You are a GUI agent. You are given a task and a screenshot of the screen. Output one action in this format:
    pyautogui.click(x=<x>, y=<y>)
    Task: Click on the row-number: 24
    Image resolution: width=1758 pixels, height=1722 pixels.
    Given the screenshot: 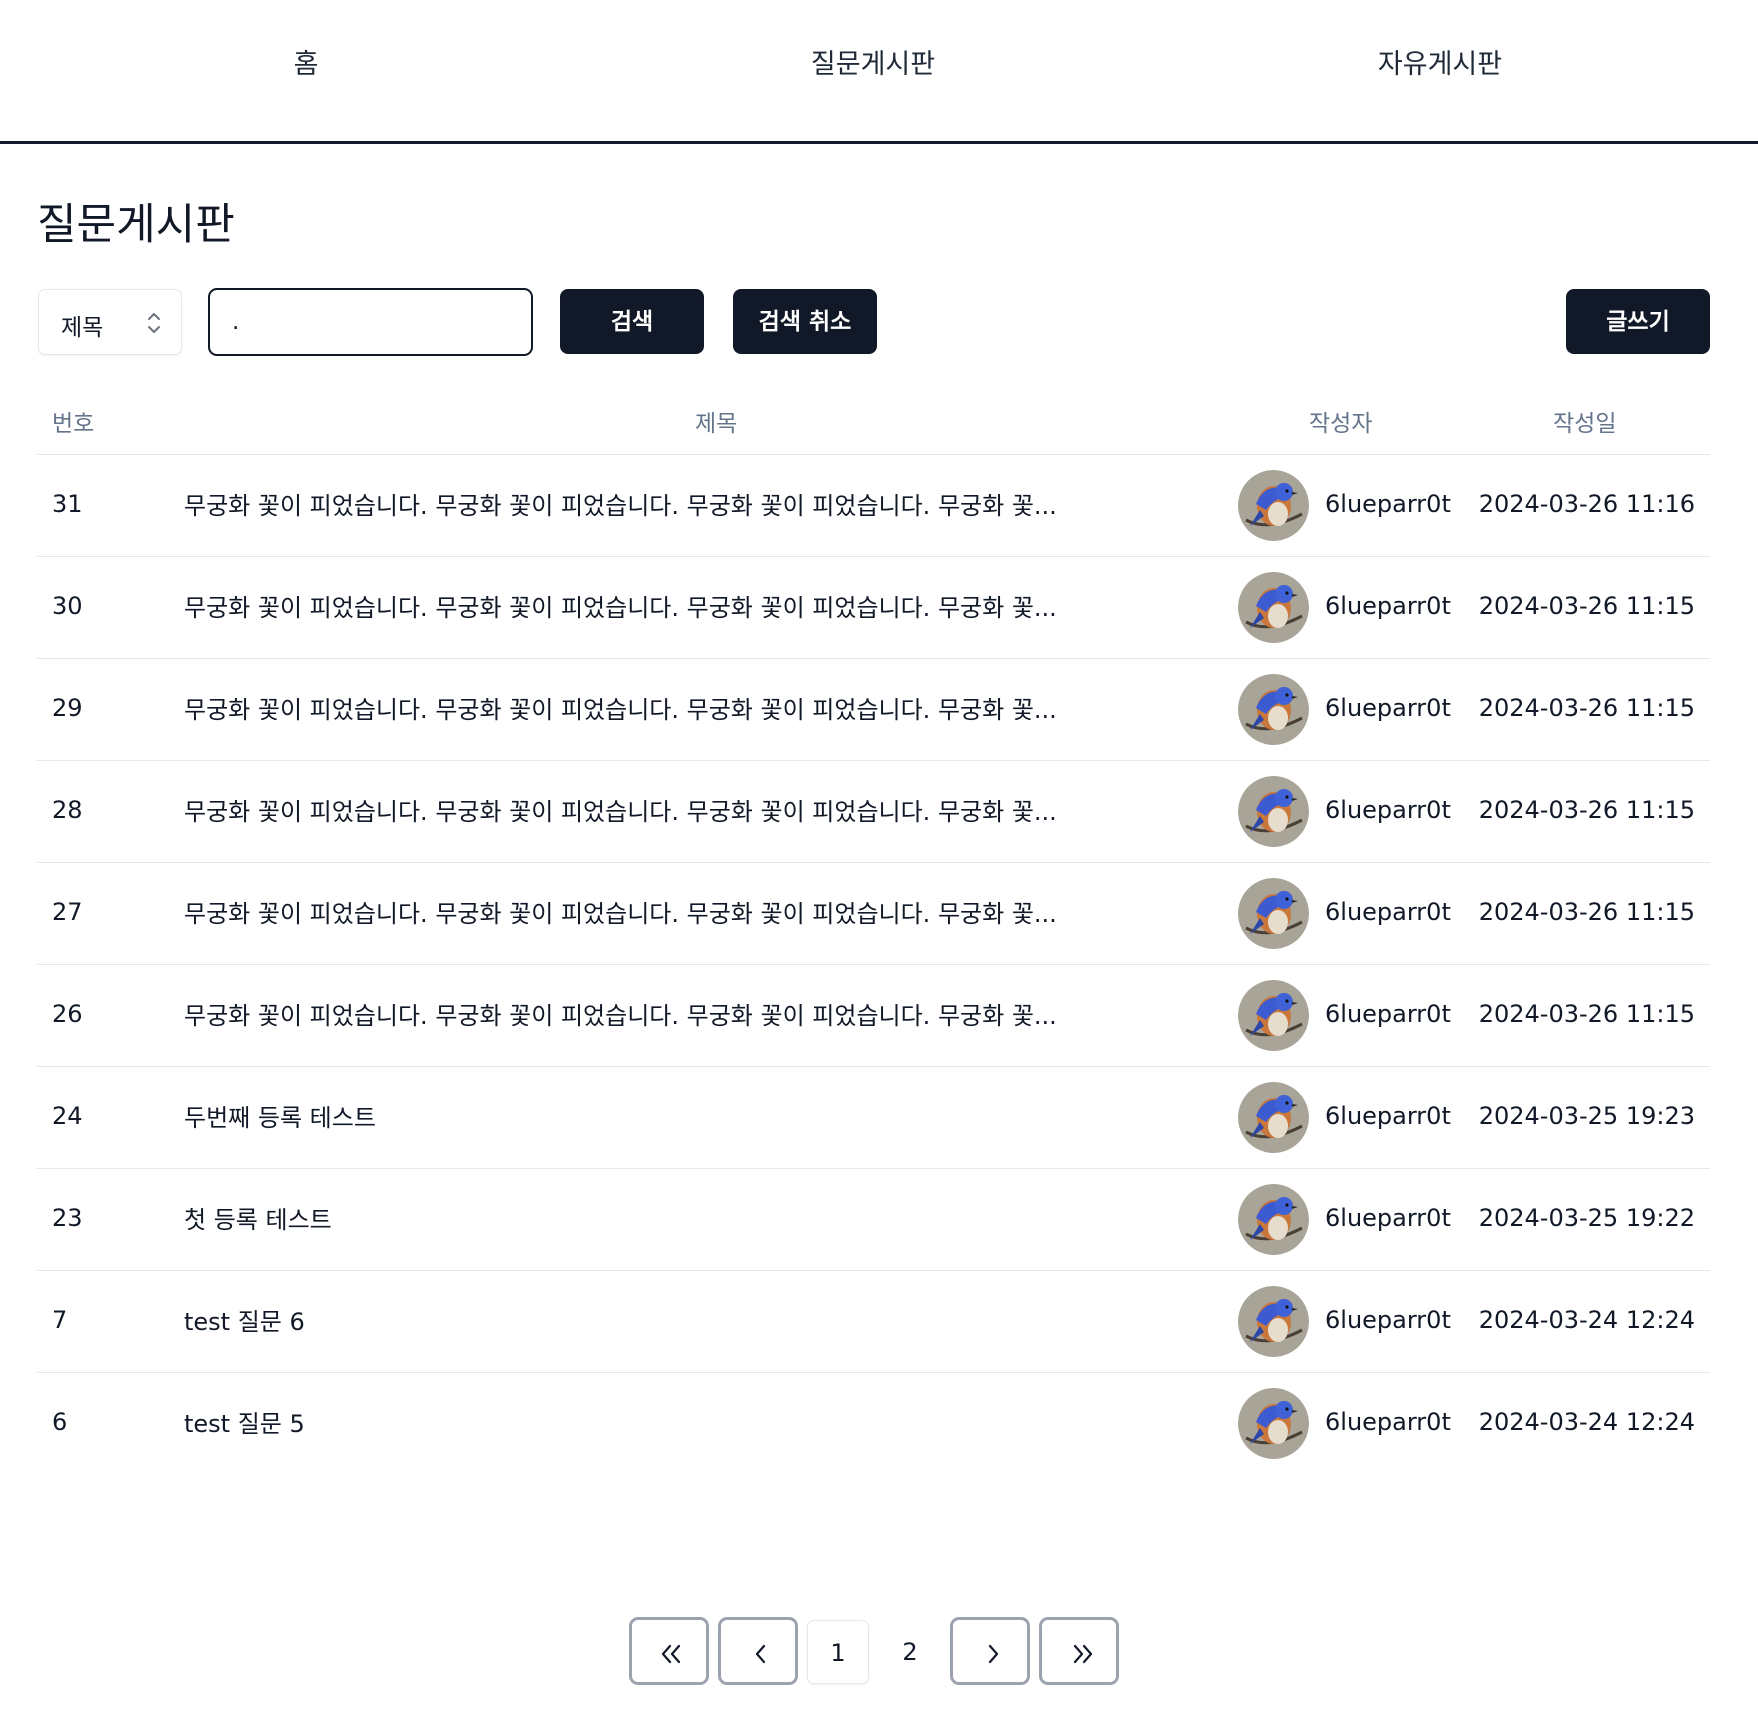 What is the action you would take?
    pyautogui.click(x=67, y=1116)
    